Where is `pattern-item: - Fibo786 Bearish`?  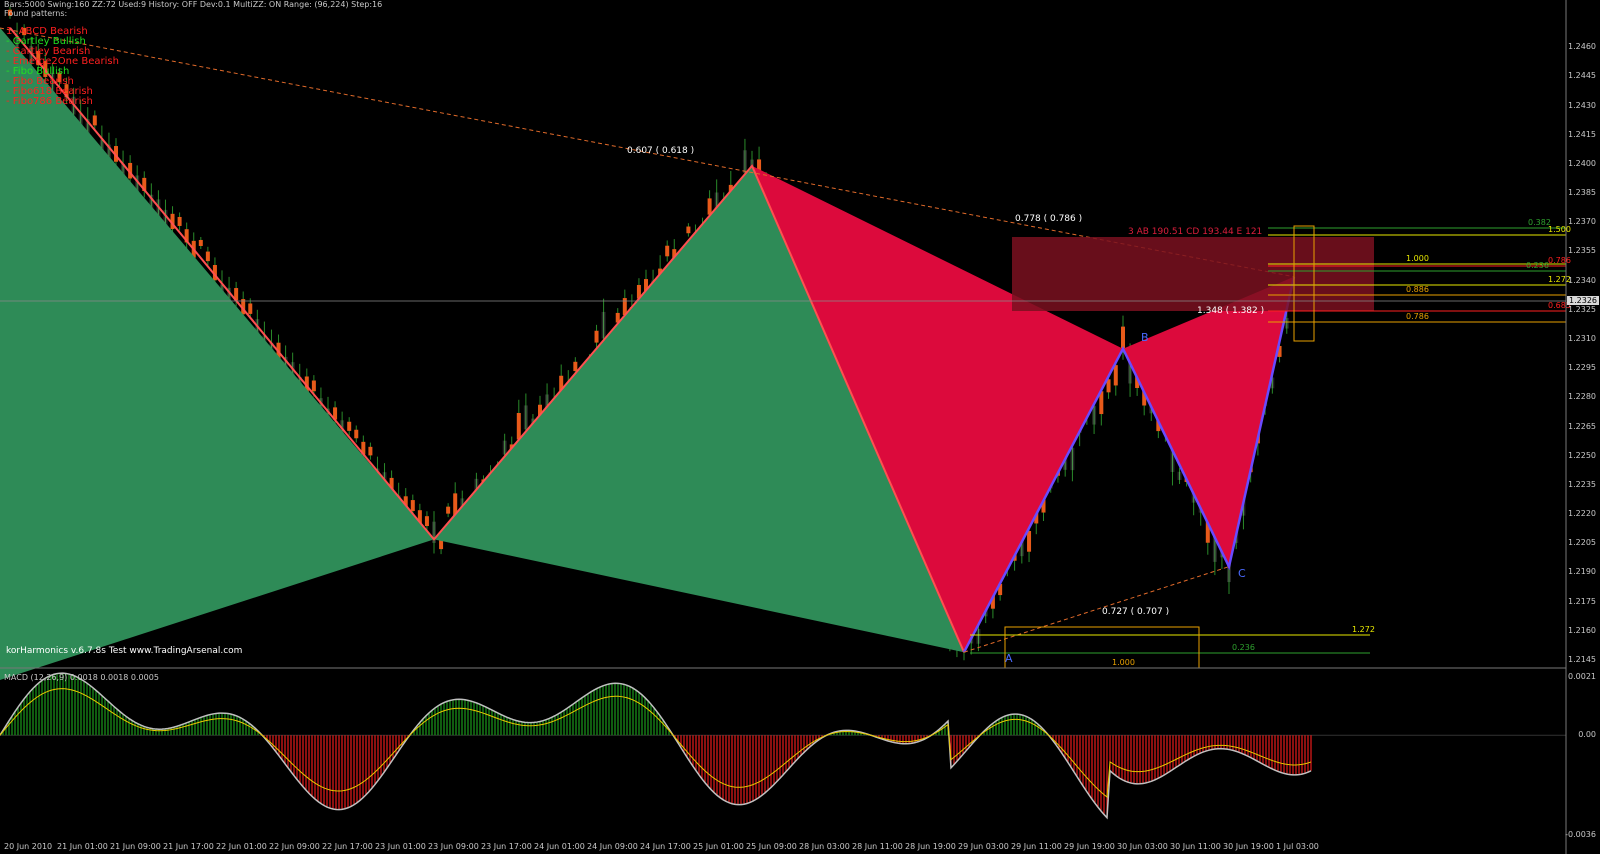
pattern-item: - Fibo786 Bearish is located at coordinates (49, 101).